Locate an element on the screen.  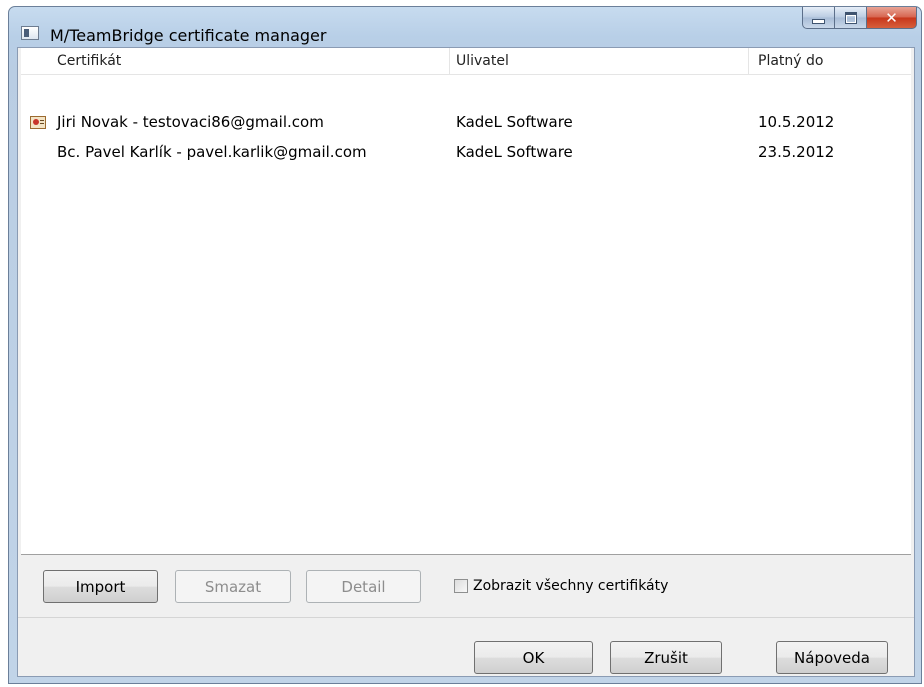
close-button: ✕ is located at coordinates (892, 18).